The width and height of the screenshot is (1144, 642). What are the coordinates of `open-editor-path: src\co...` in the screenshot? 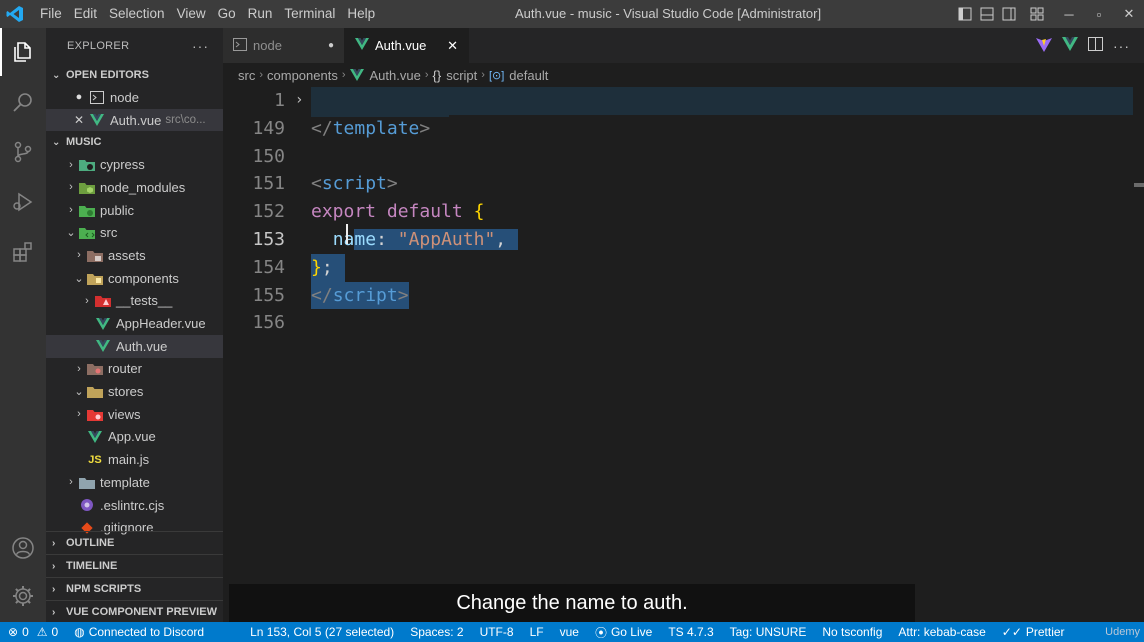 It's located at (185, 120).